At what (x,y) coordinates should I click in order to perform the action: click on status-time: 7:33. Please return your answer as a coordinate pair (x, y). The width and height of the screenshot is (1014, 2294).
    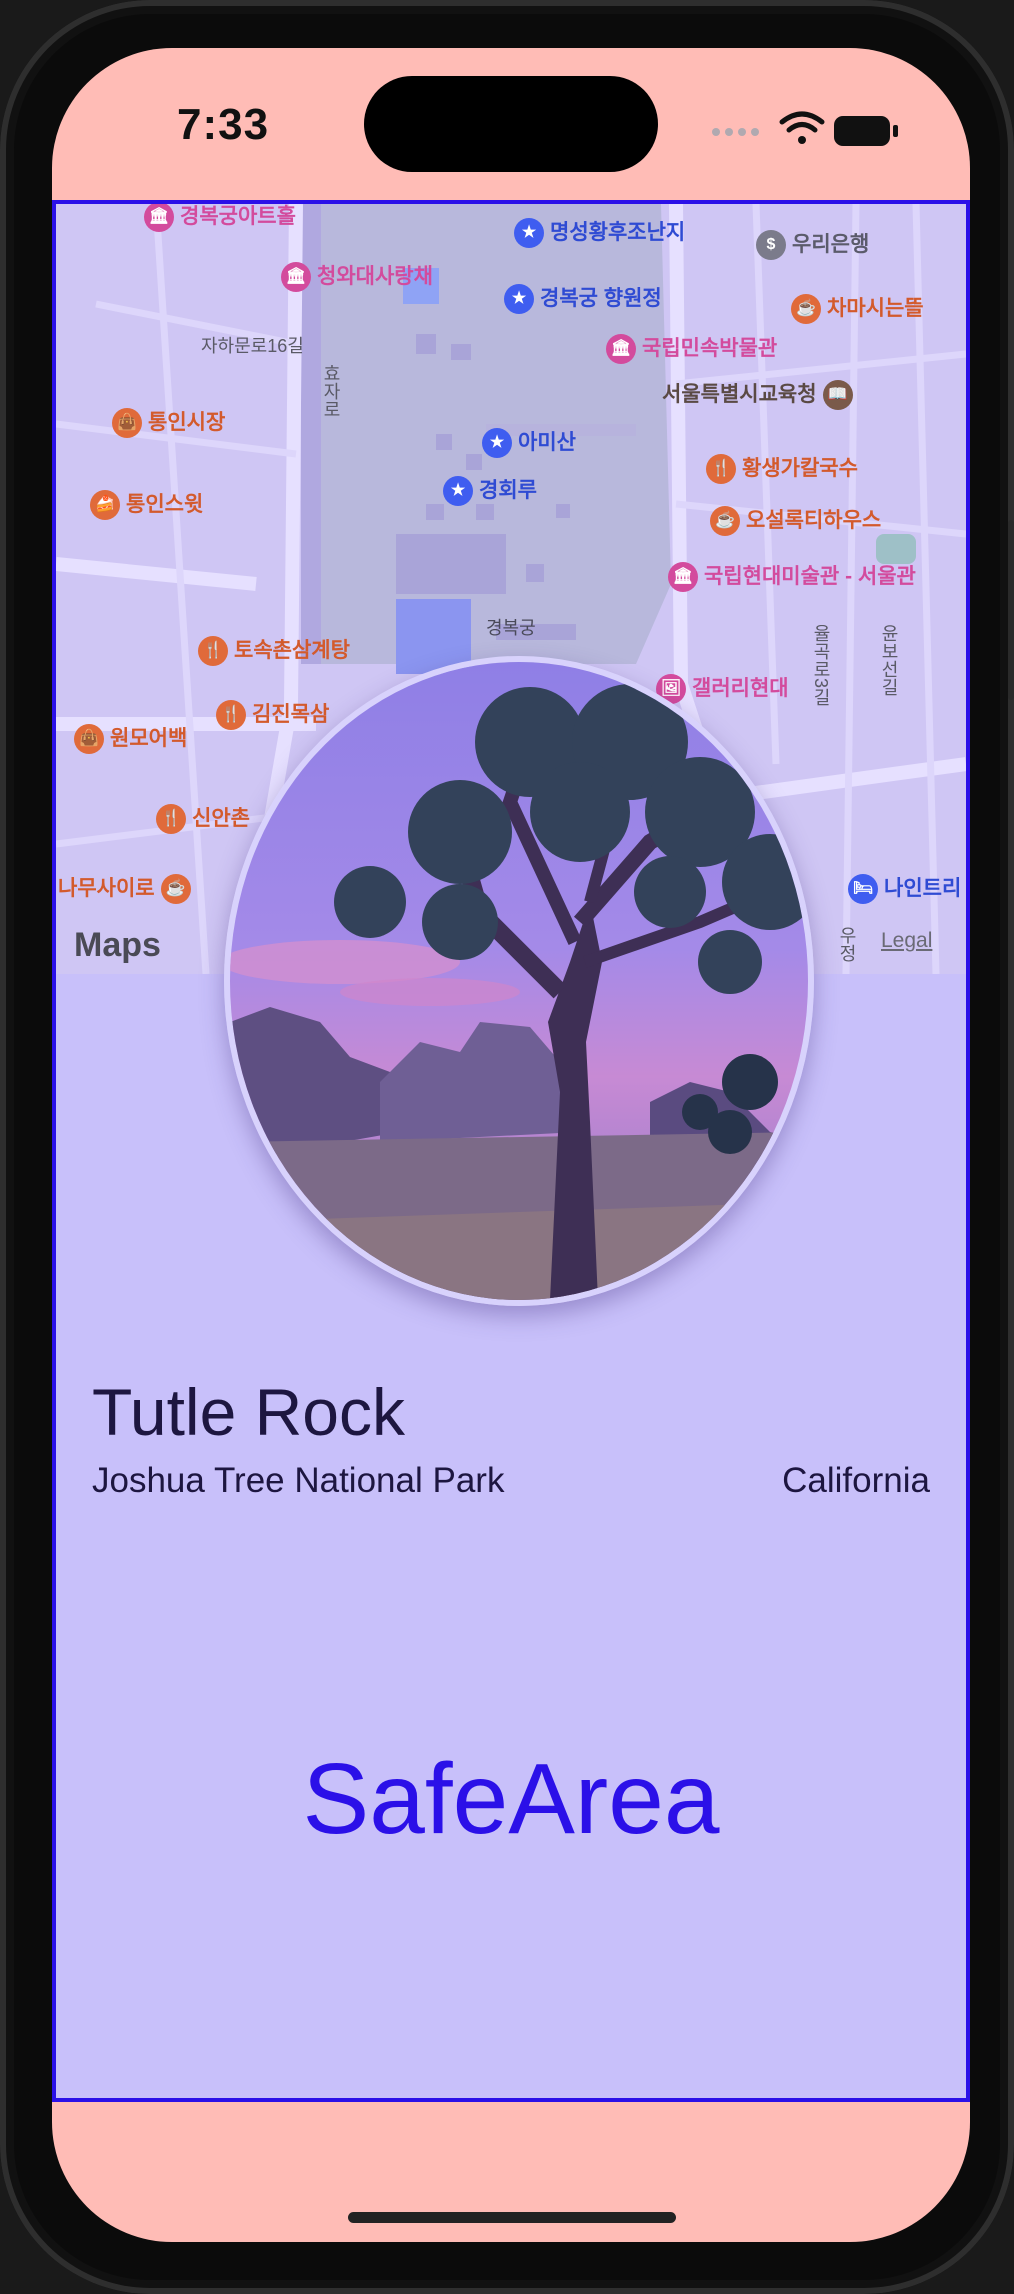
    Looking at the image, I should click on (223, 124).